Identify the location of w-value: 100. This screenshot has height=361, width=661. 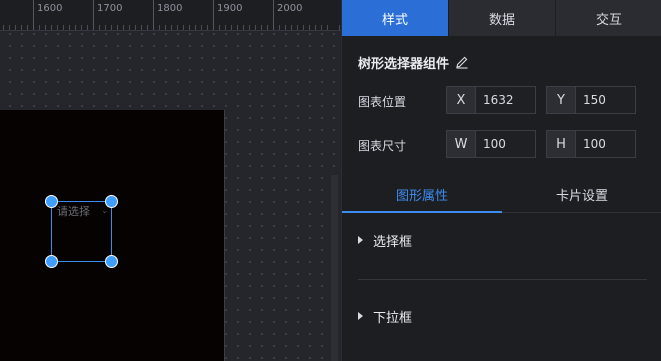
(505, 144).